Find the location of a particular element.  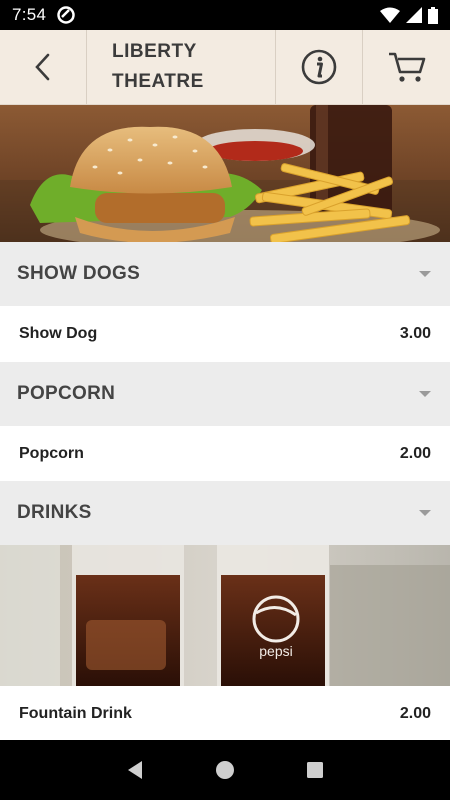

system-nav-bar is located at coordinates (225, 770).